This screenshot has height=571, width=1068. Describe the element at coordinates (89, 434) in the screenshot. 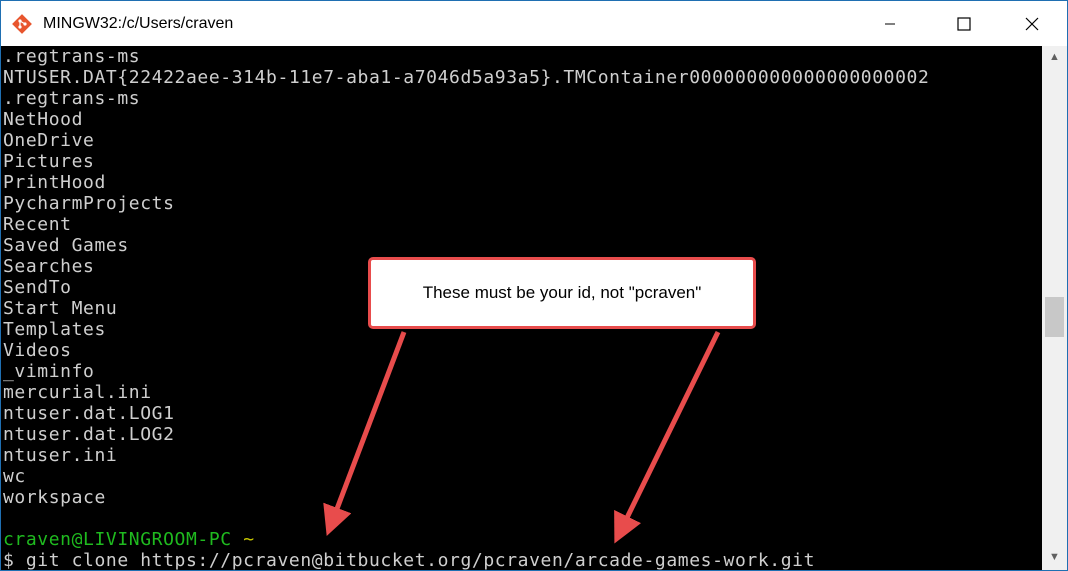

I see `terminal-line: ntuser.dat.LOG2` at that location.